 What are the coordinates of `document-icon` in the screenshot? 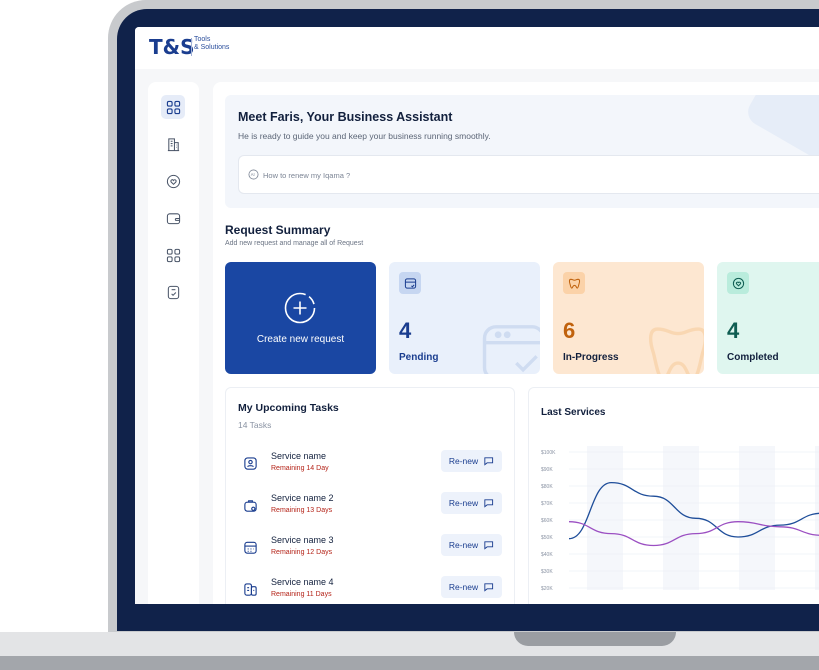 It's located at (173, 292).